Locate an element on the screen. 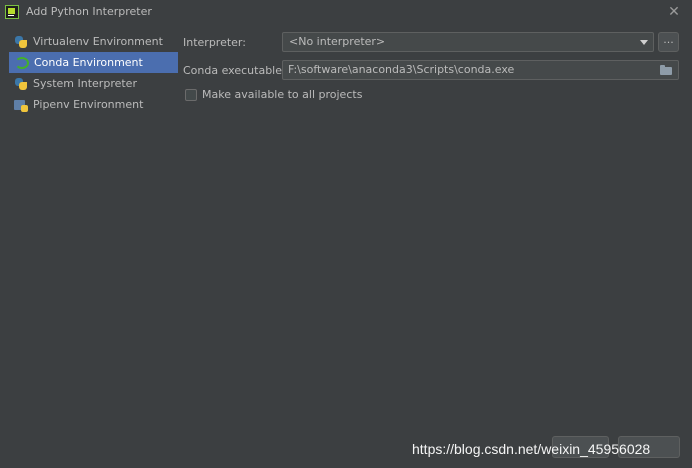 The image size is (692, 468). pipenv-icon is located at coordinates (21, 105).